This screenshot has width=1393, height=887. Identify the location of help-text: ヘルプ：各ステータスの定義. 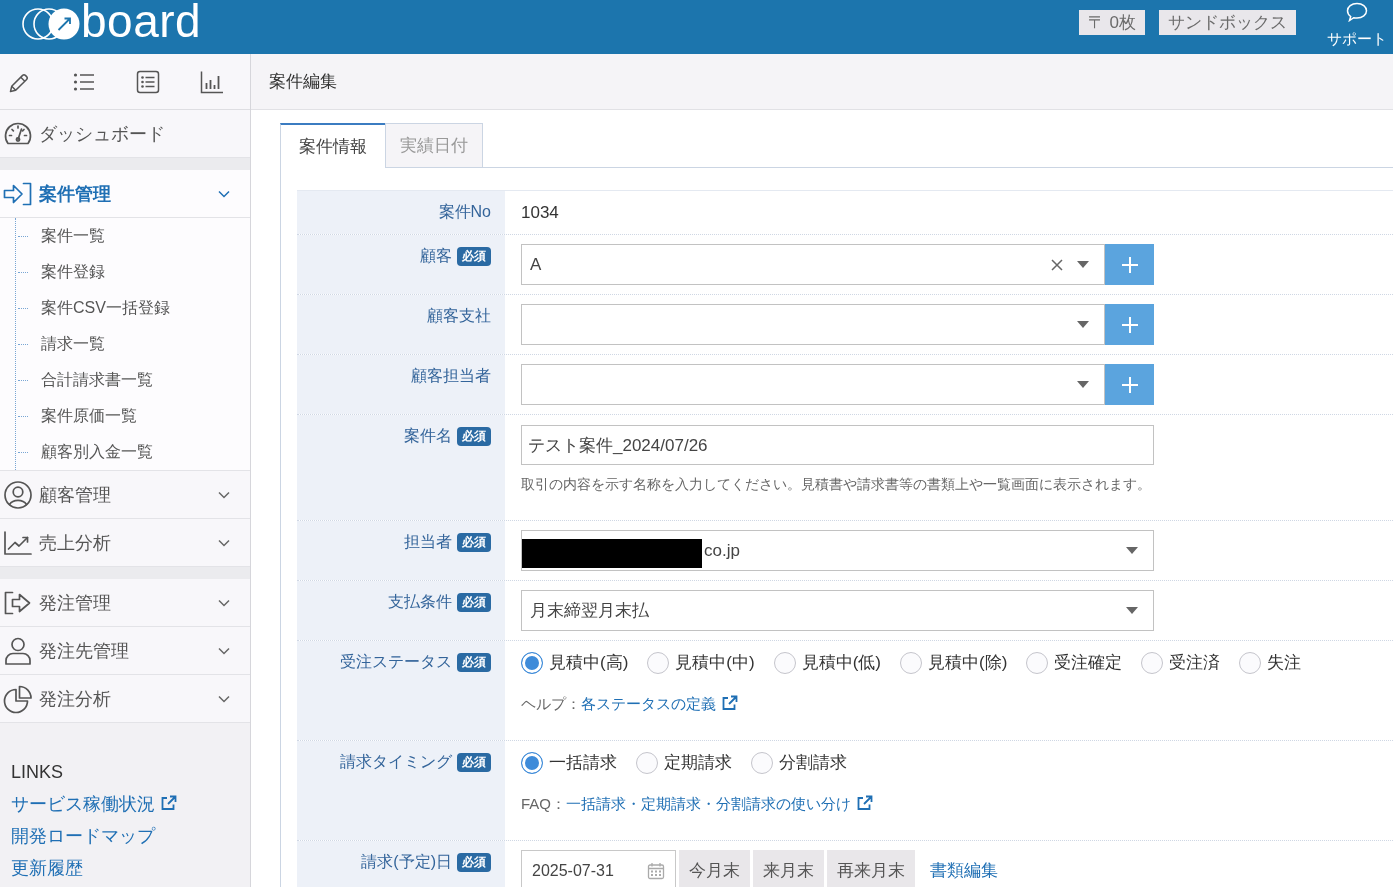
(951, 704).